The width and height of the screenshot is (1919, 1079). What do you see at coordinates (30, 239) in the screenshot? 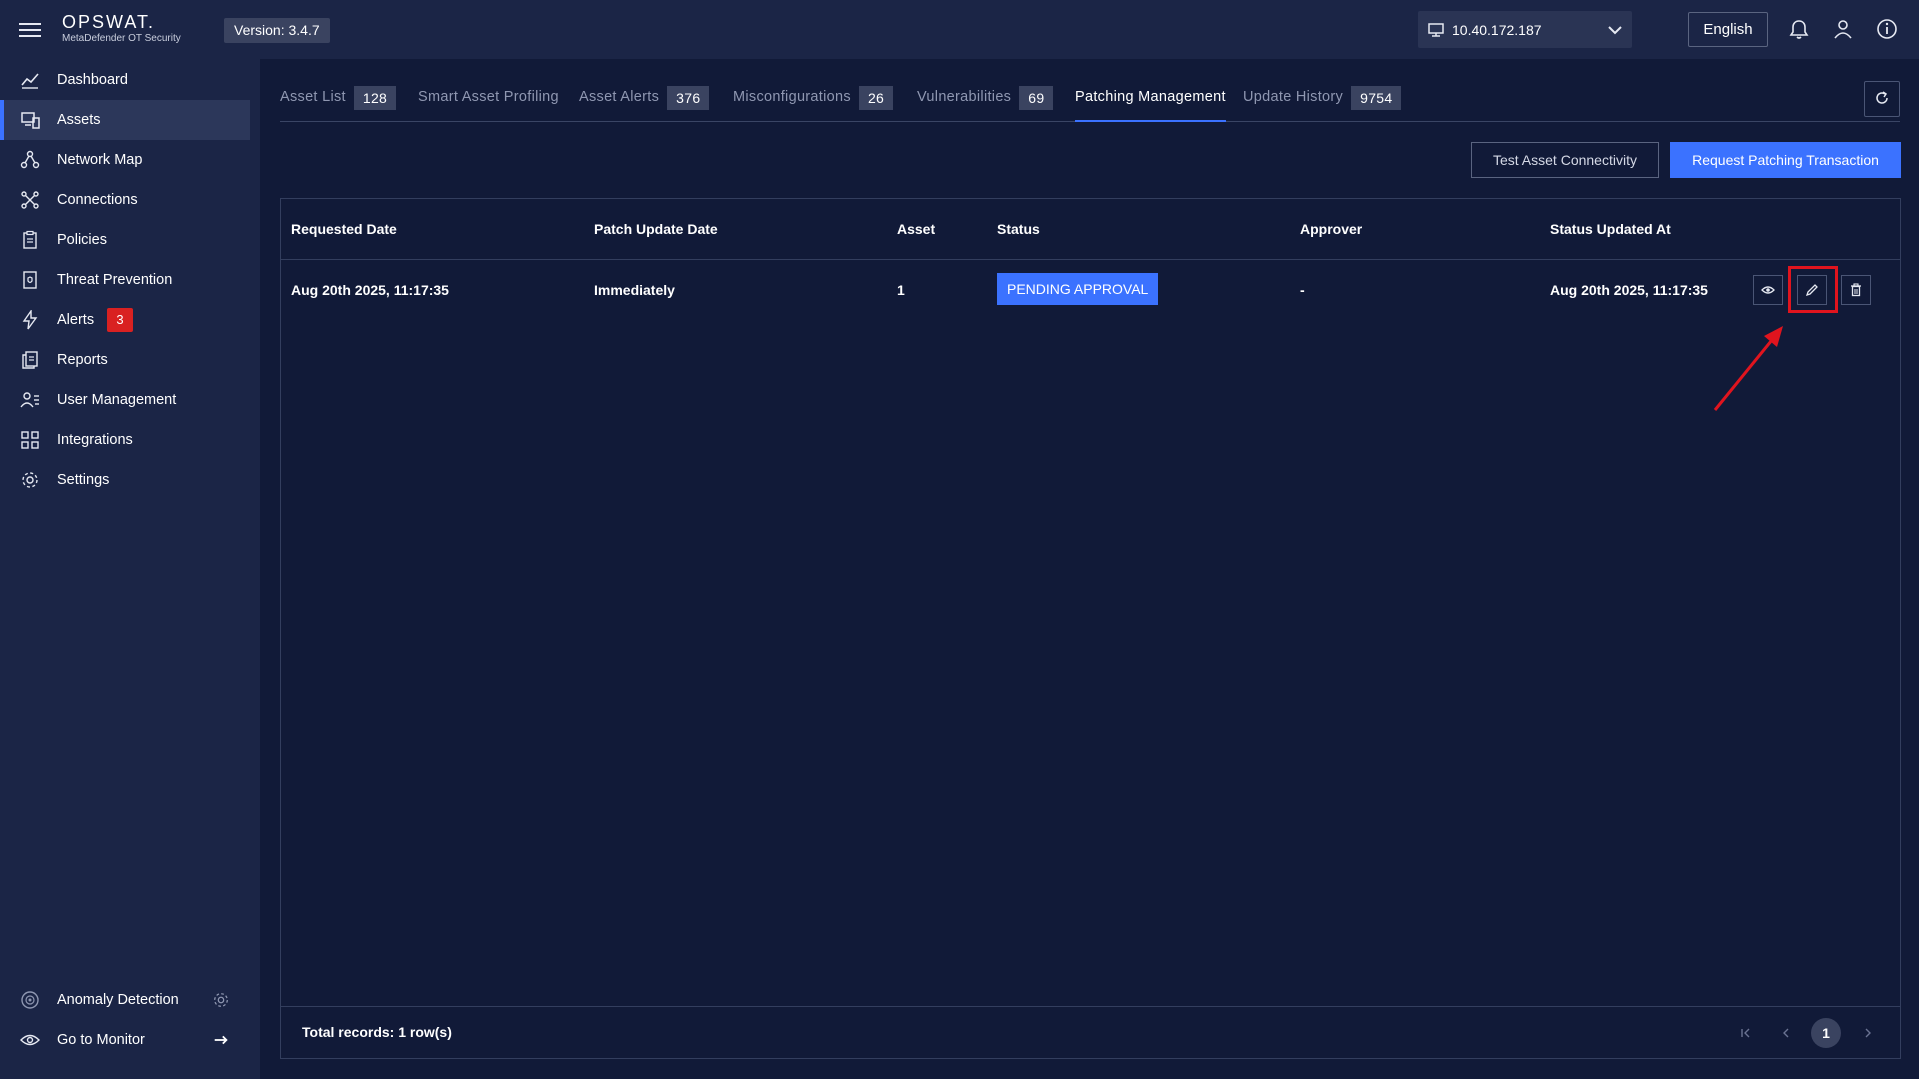
I see `clipboard-icon` at bounding box center [30, 239].